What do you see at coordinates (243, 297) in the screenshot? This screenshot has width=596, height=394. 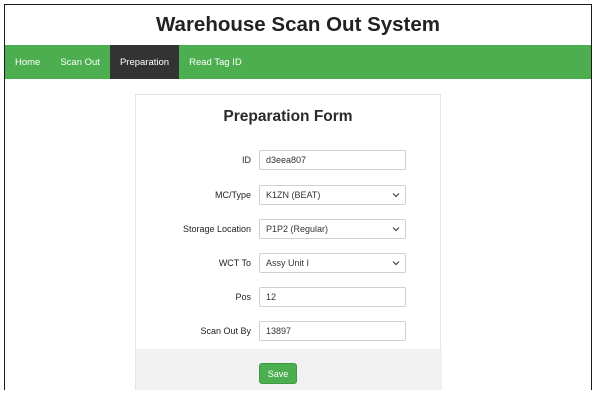 I see `pos-label: Pos` at bounding box center [243, 297].